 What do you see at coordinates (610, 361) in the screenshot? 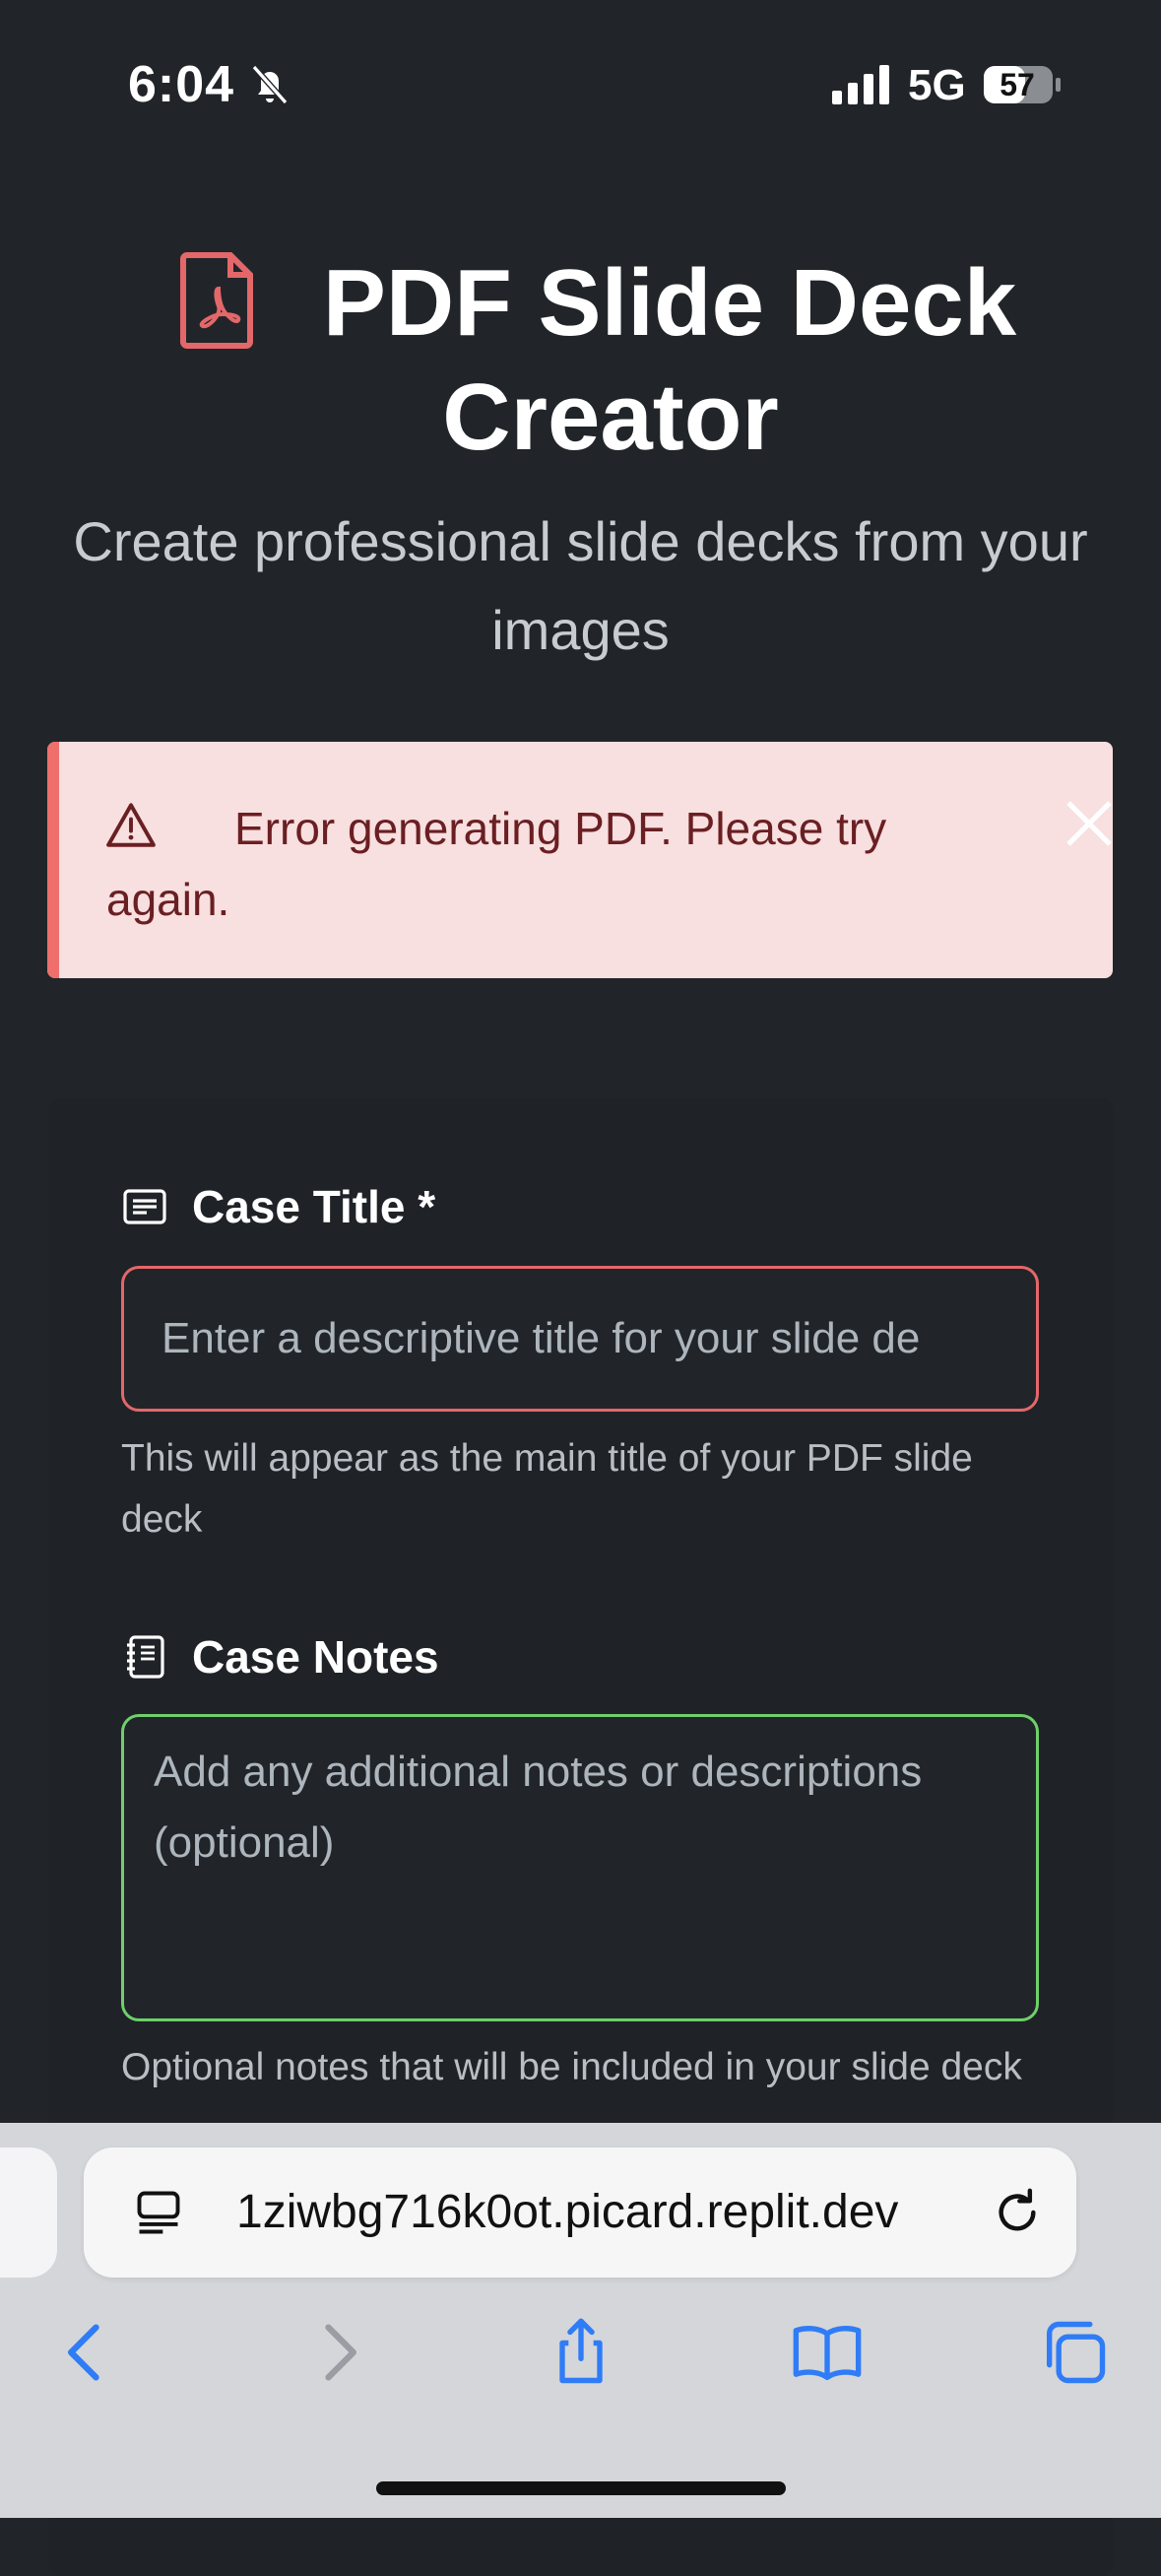
I see `page-title: PDF Slide Deck Creator` at bounding box center [610, 361].